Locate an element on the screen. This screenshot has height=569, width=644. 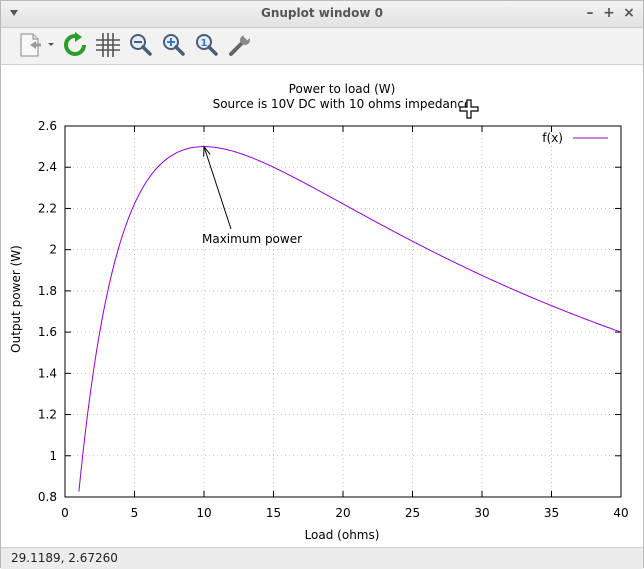
close-button: × is located at coordinates (629, 13).